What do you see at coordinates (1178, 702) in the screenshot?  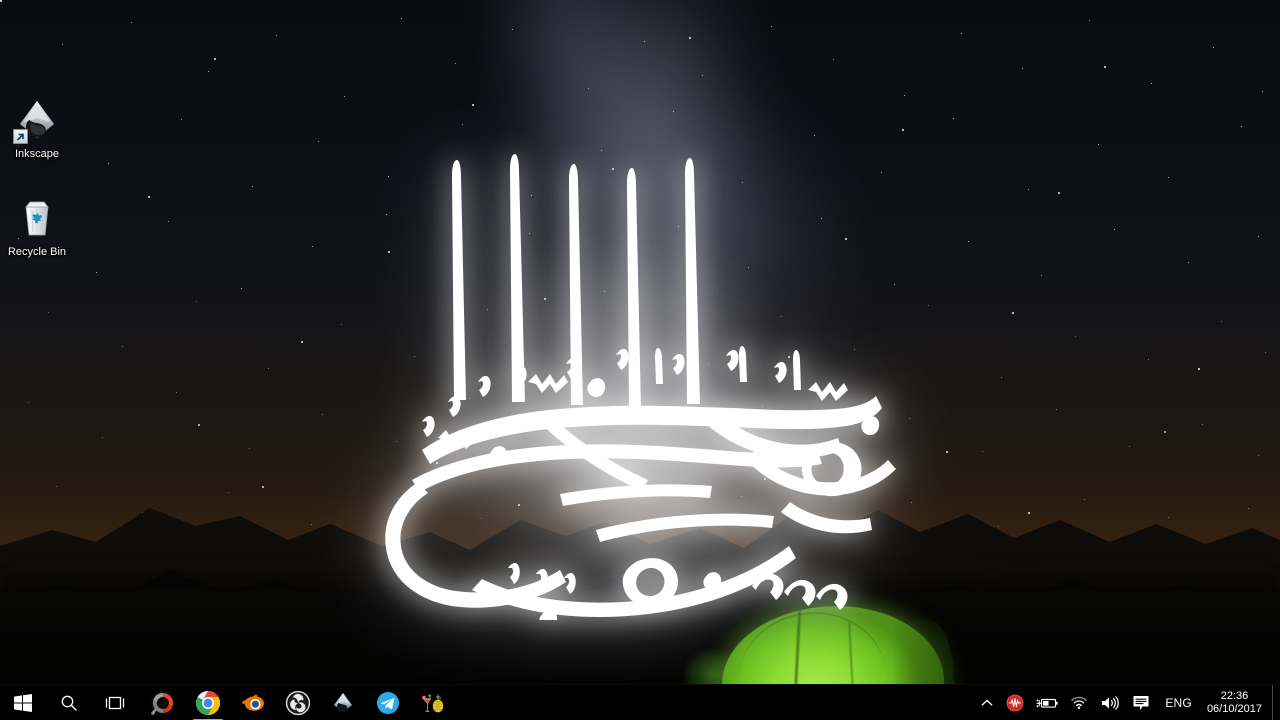 I see `language-indicator: ENG` at bounding box center [1178, 702].